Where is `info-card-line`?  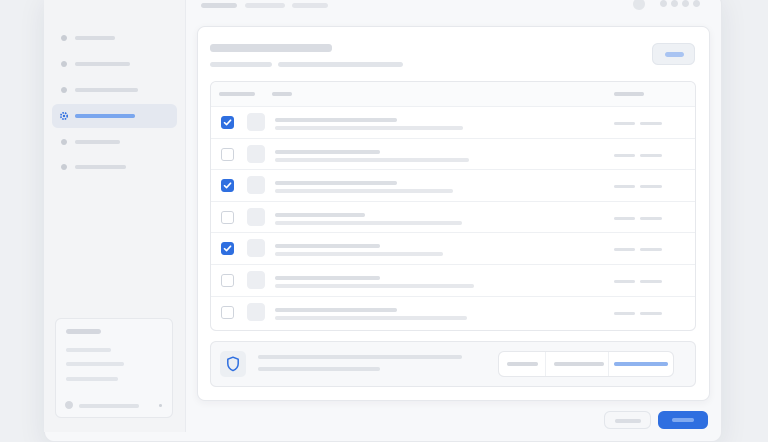
info-card-line is located at coordinates (88, 350).